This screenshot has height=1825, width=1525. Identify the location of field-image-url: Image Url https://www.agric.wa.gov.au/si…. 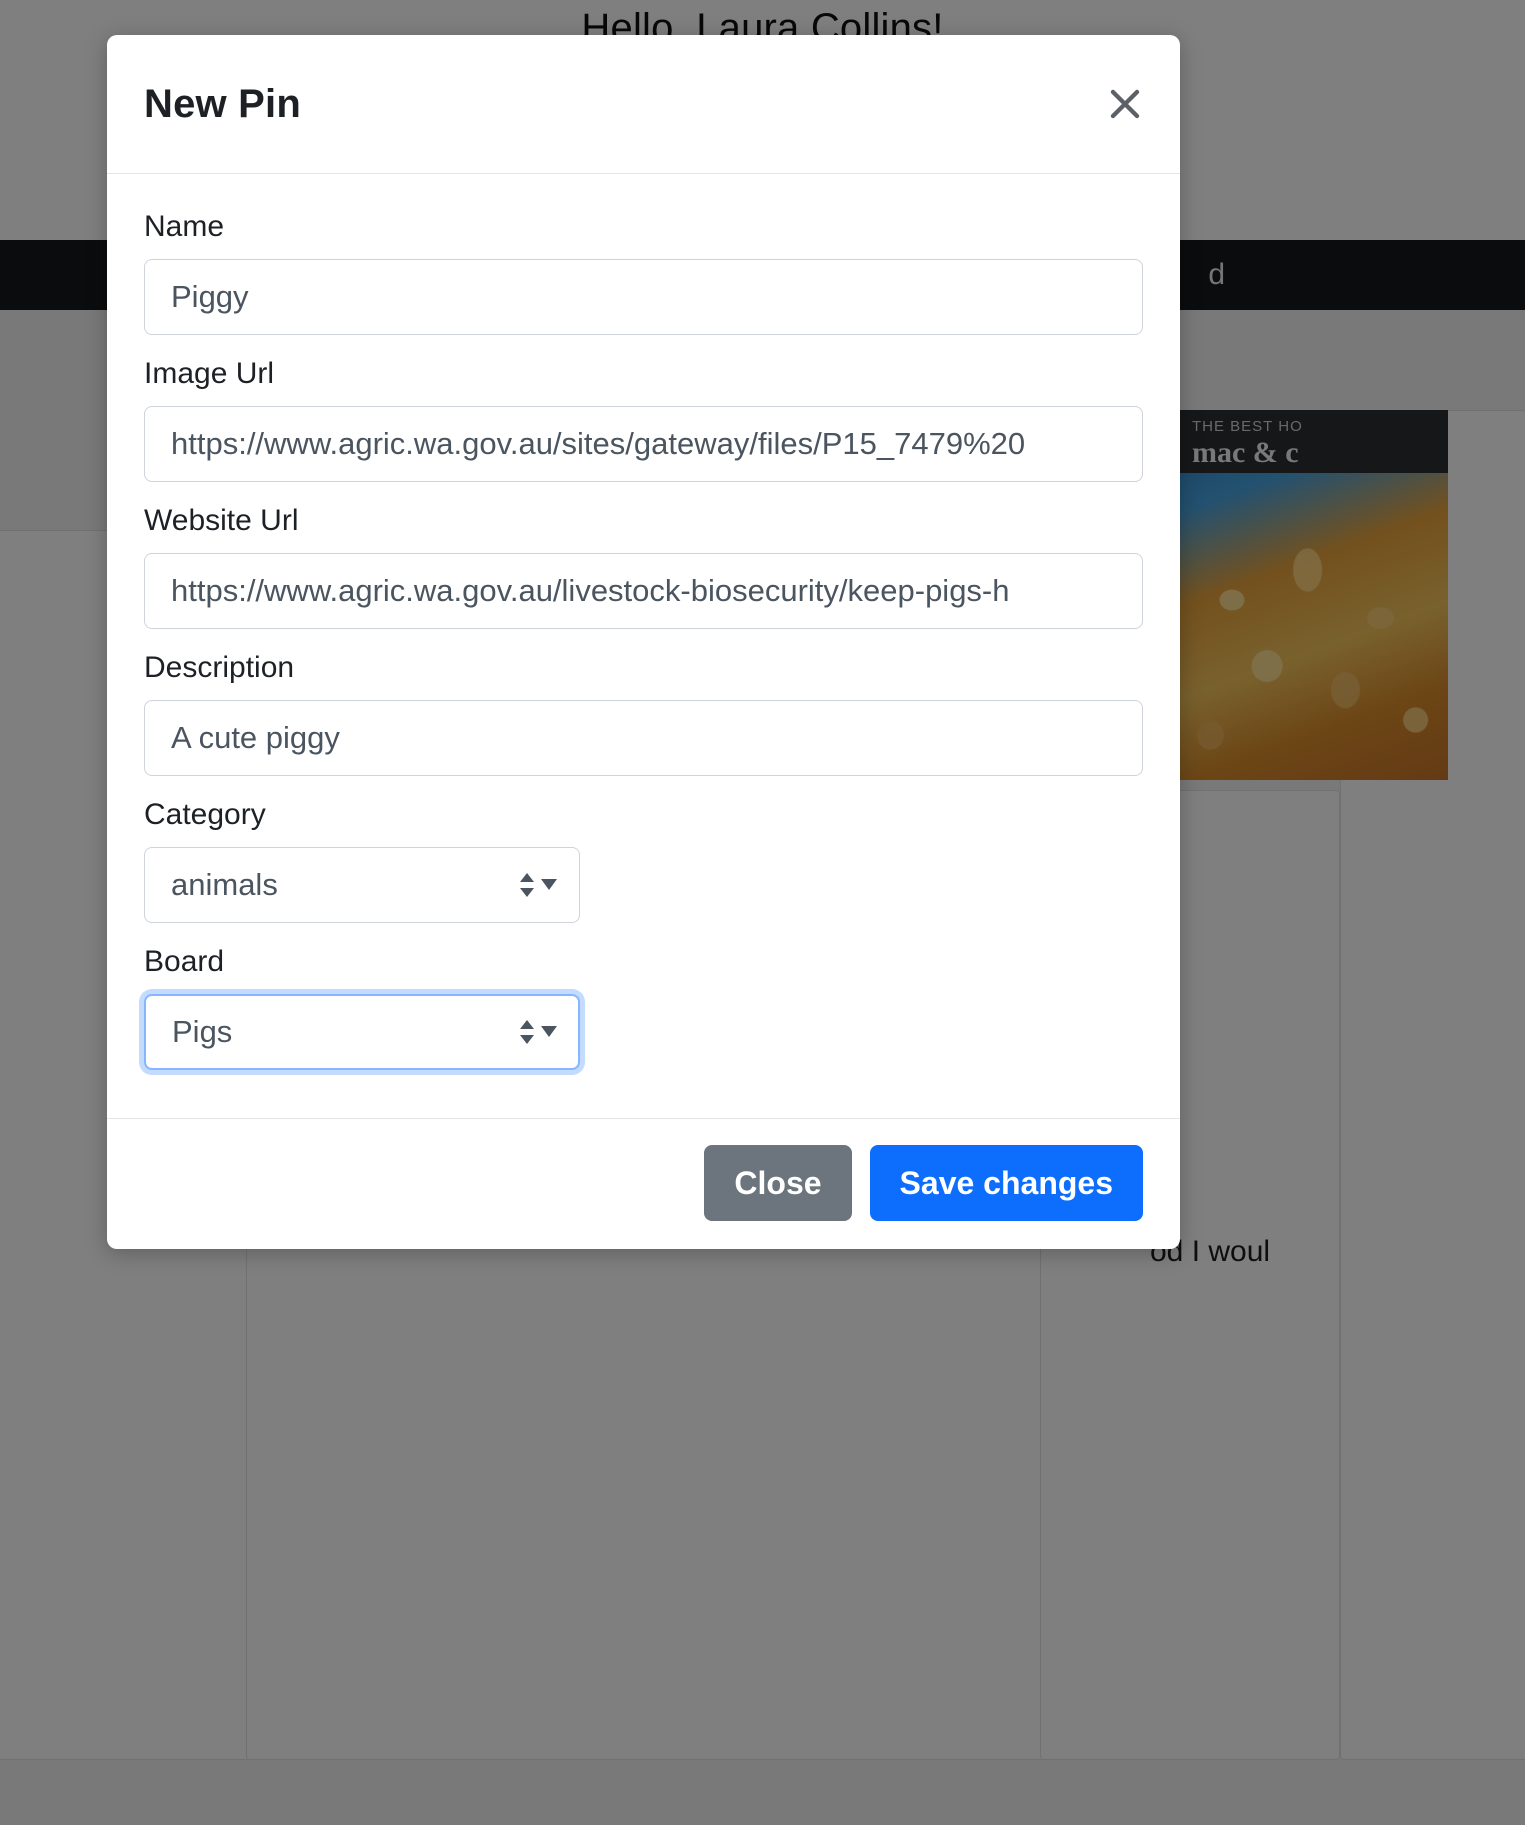
(643, 419).